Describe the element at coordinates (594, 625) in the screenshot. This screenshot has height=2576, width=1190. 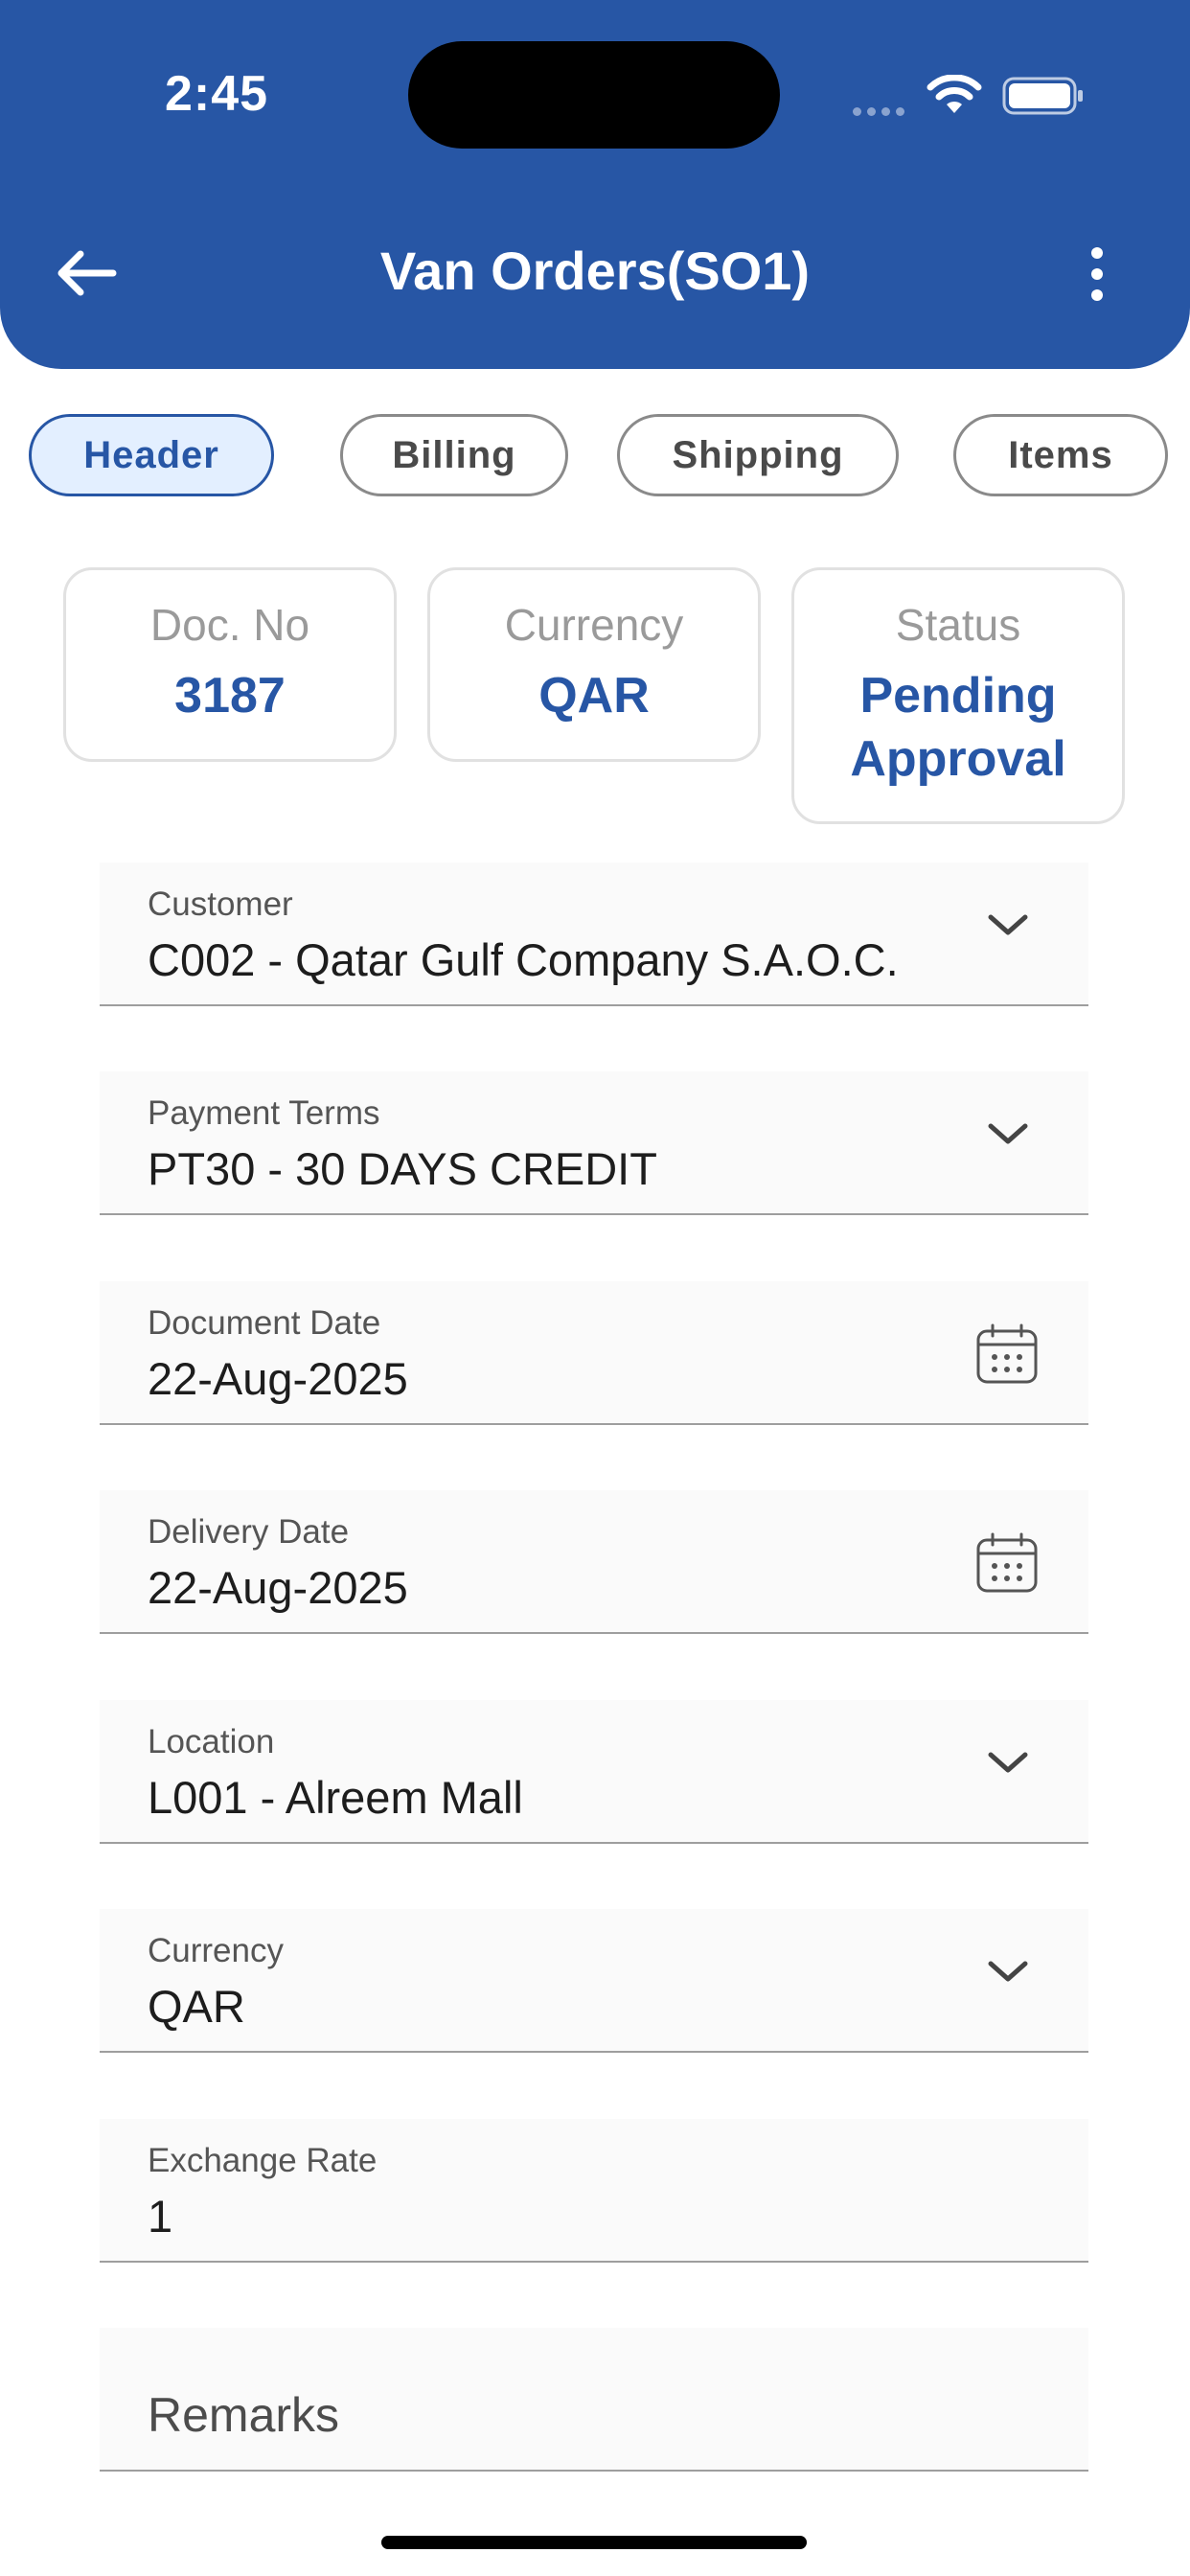
I see `currency-label: Currency` at that location.